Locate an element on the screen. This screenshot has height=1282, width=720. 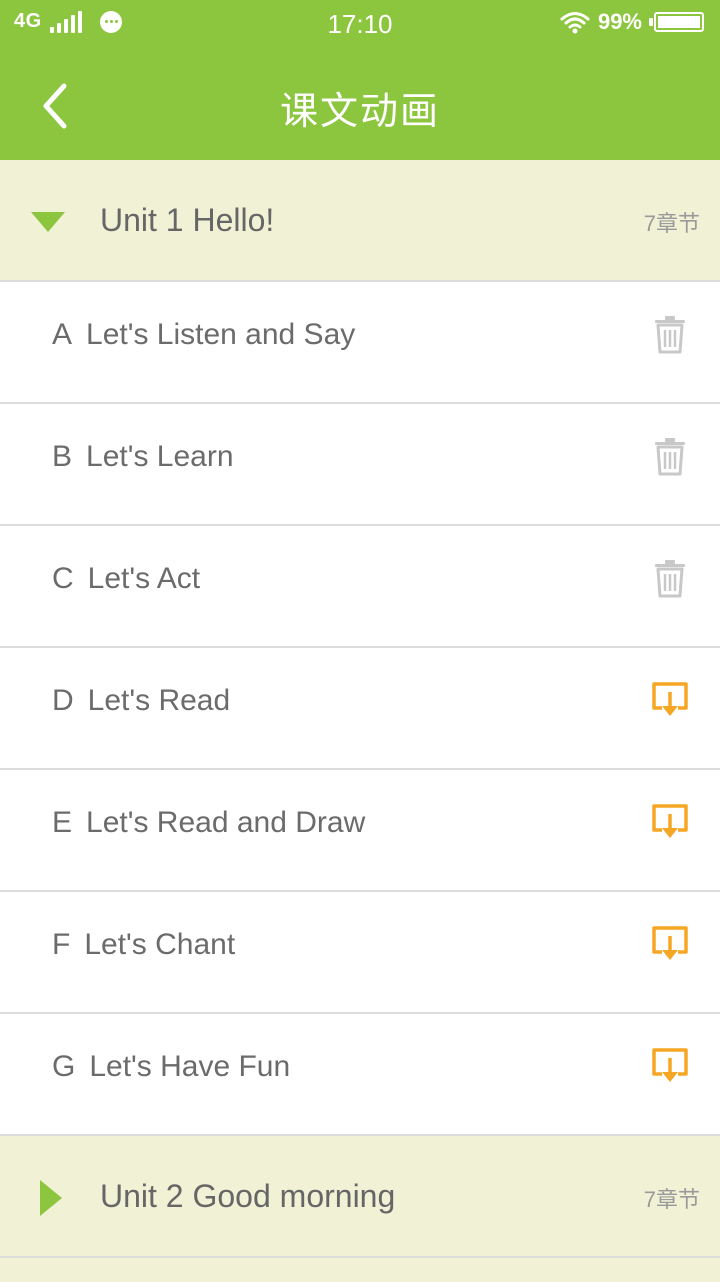
unit-header-1: Unit 1 Hello! 7章节 is located at coordinates (360, 221).